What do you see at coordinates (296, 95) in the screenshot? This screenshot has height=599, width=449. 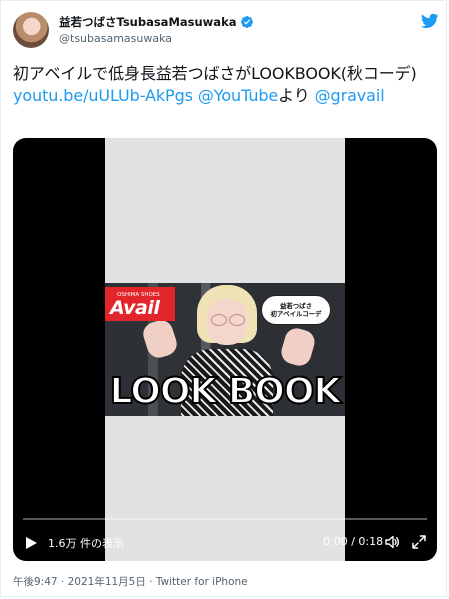 I see `tweet-text-suffix: より` at bounding box center [296, 95].